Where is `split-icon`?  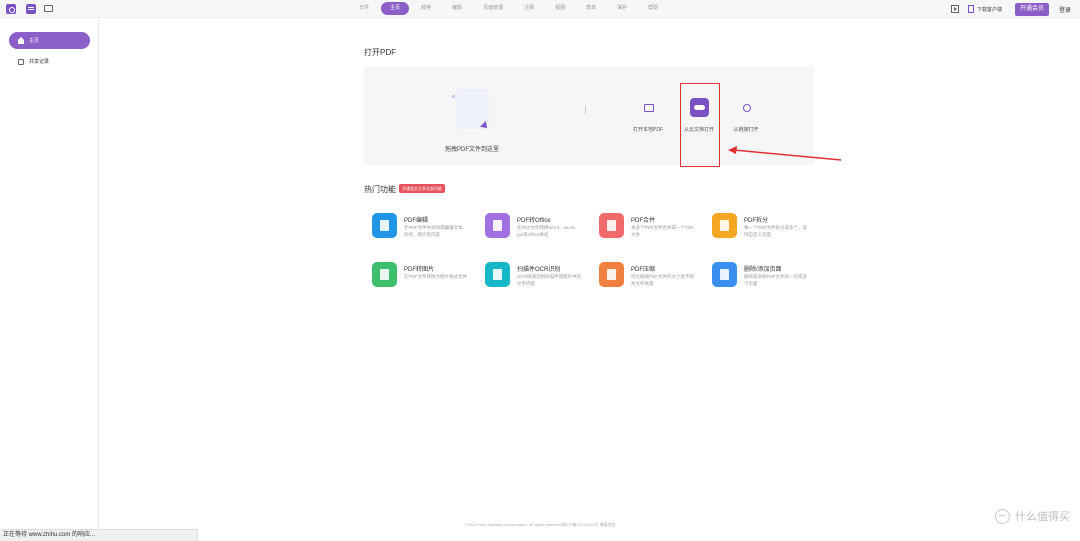 split-icon is located at coordinates (724, 225).